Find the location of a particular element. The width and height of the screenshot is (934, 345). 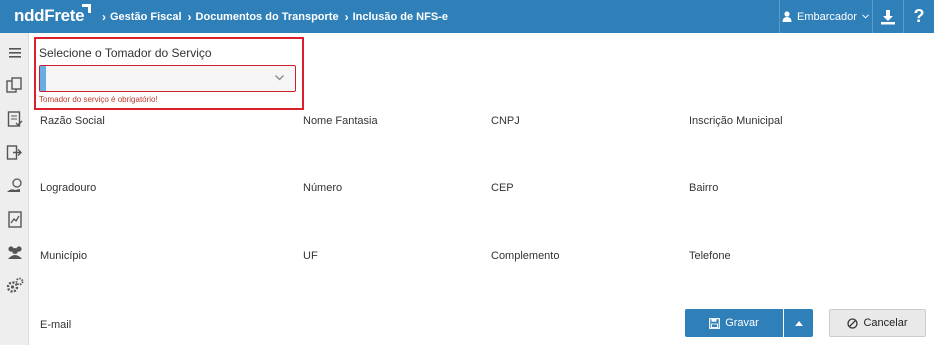

label-municipio: Município is located at coordinates (64, 256).